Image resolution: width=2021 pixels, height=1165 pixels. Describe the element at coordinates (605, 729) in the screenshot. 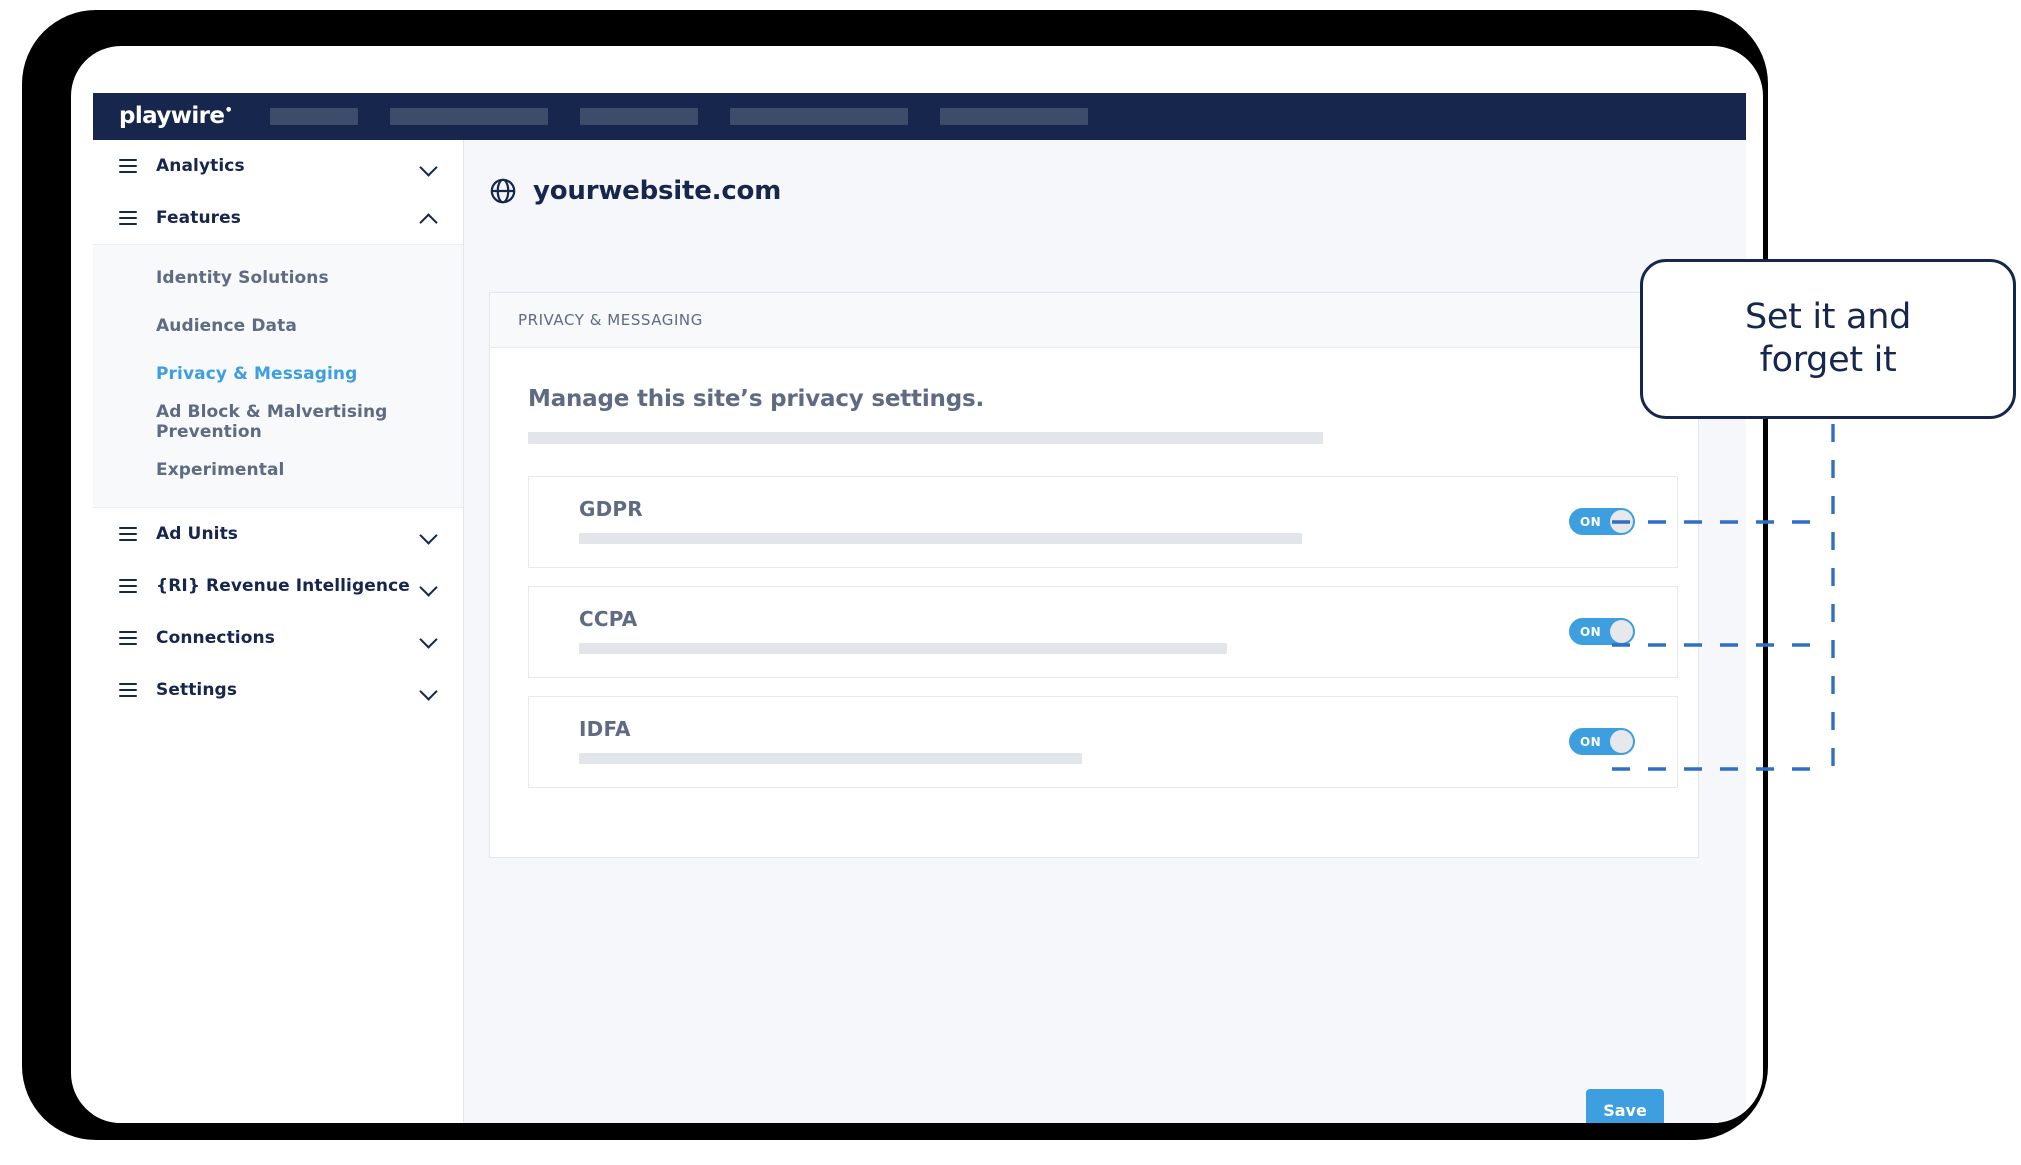

I see `card-label: IDFA` at that location.